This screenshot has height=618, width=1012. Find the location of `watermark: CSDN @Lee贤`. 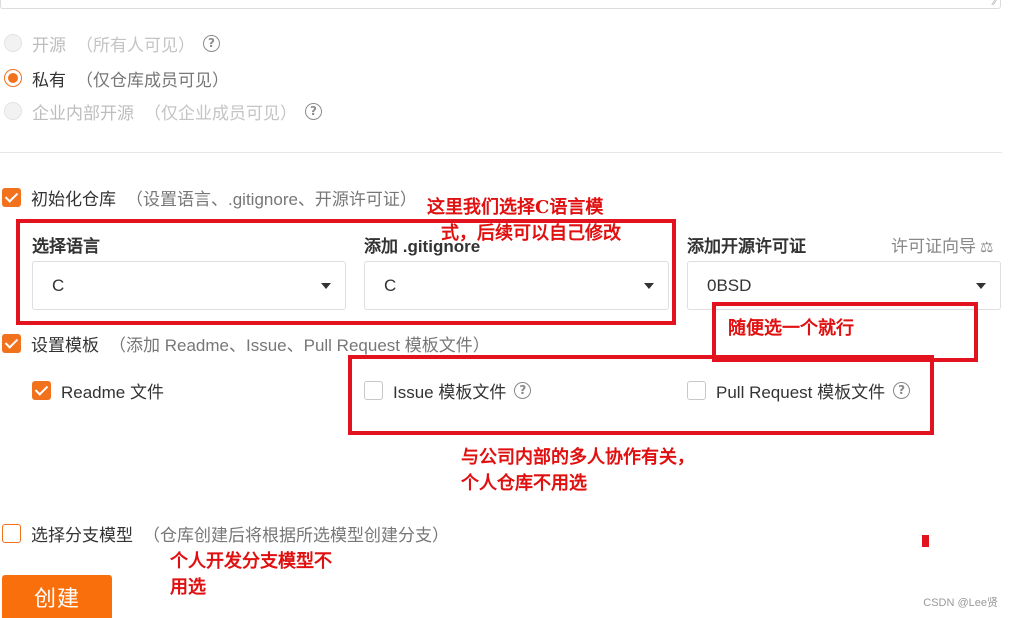

watermark: CSDN @Lee贤 is located at coordinates (960, 603).